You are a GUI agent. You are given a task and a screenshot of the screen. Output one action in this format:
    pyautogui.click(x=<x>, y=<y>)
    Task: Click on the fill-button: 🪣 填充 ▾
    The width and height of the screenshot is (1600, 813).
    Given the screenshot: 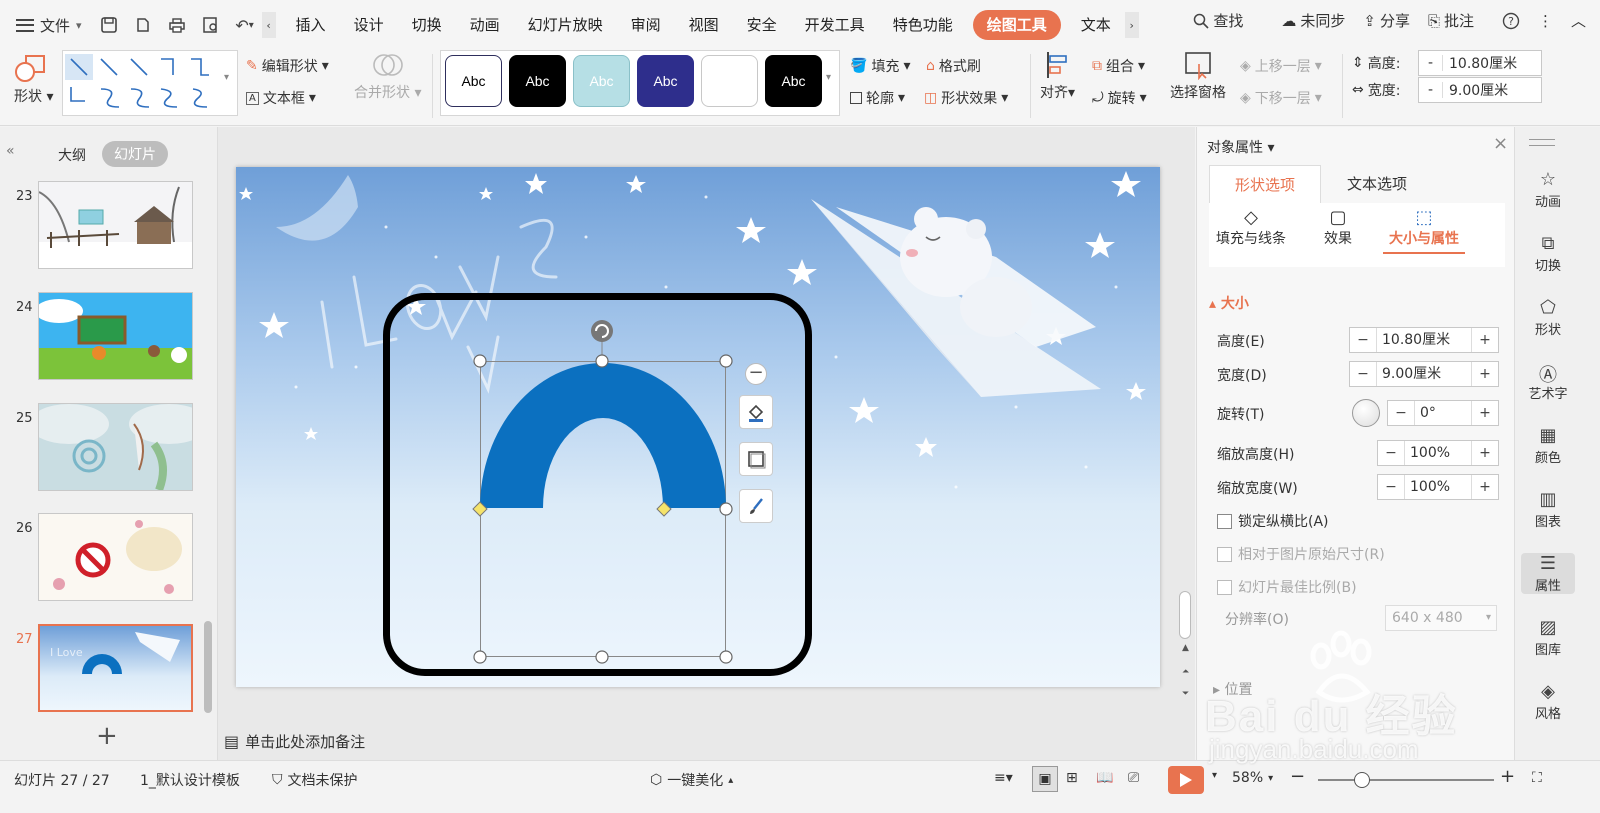 What is the action you would take?
    pyautogui.click(x=880, y=66)
    